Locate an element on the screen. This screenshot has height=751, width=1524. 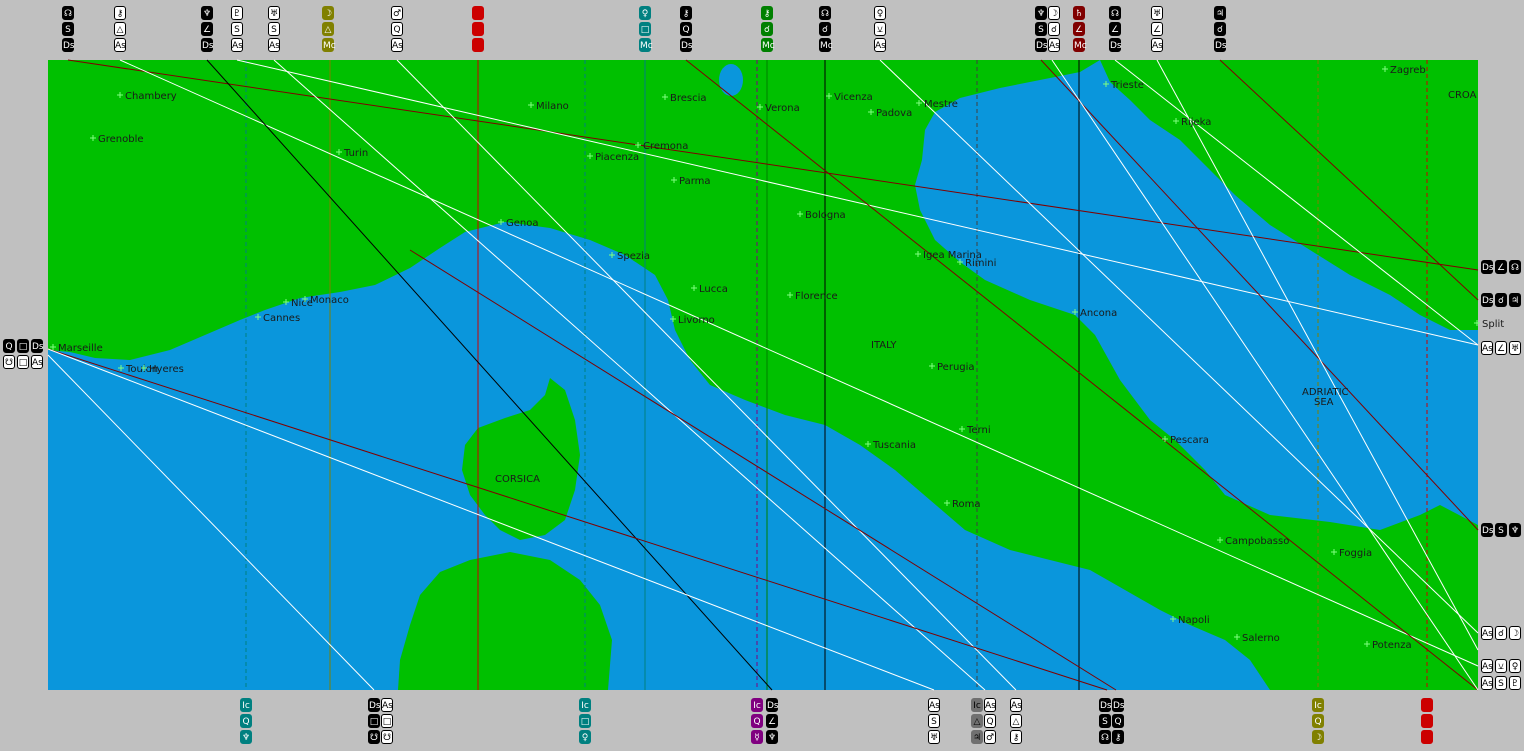
city-label: Chambery is located at coordinates (151, 96).